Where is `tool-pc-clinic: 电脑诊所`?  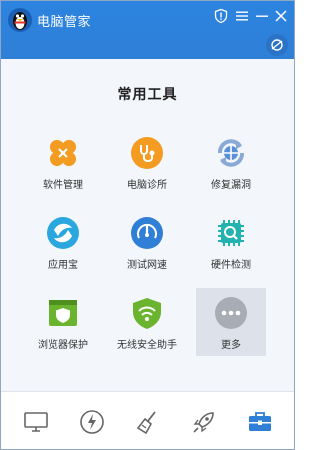 tool-pc-clinic: 电脑诊所 is located at coordinates (147, 162).